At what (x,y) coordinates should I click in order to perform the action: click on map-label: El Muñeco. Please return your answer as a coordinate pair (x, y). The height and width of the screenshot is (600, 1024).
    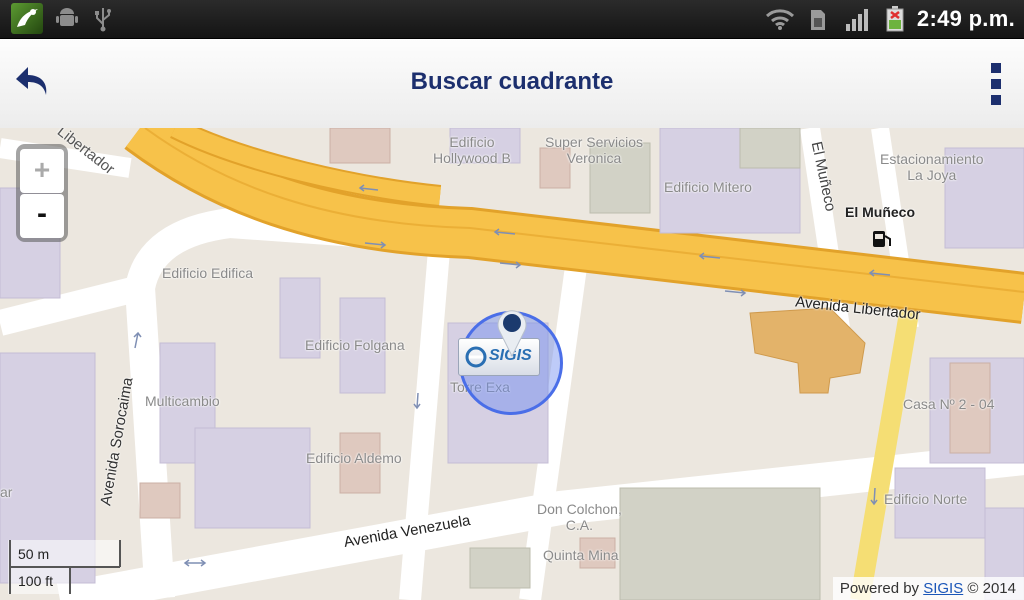
    Looking at the image, I should click on (880, 212).